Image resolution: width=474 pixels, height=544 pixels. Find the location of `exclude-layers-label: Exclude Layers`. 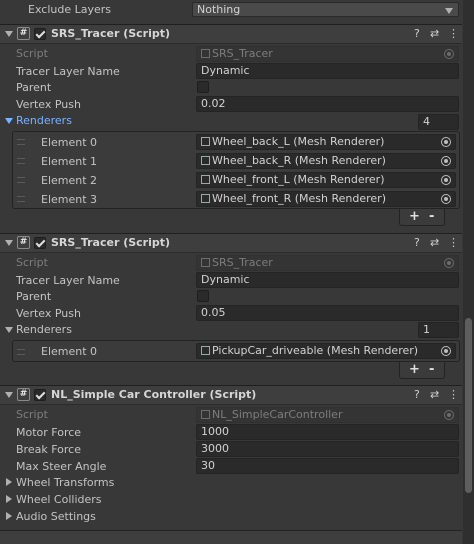

exclude-layers-label: Exclude Layers is located at coordinates (69, 9).